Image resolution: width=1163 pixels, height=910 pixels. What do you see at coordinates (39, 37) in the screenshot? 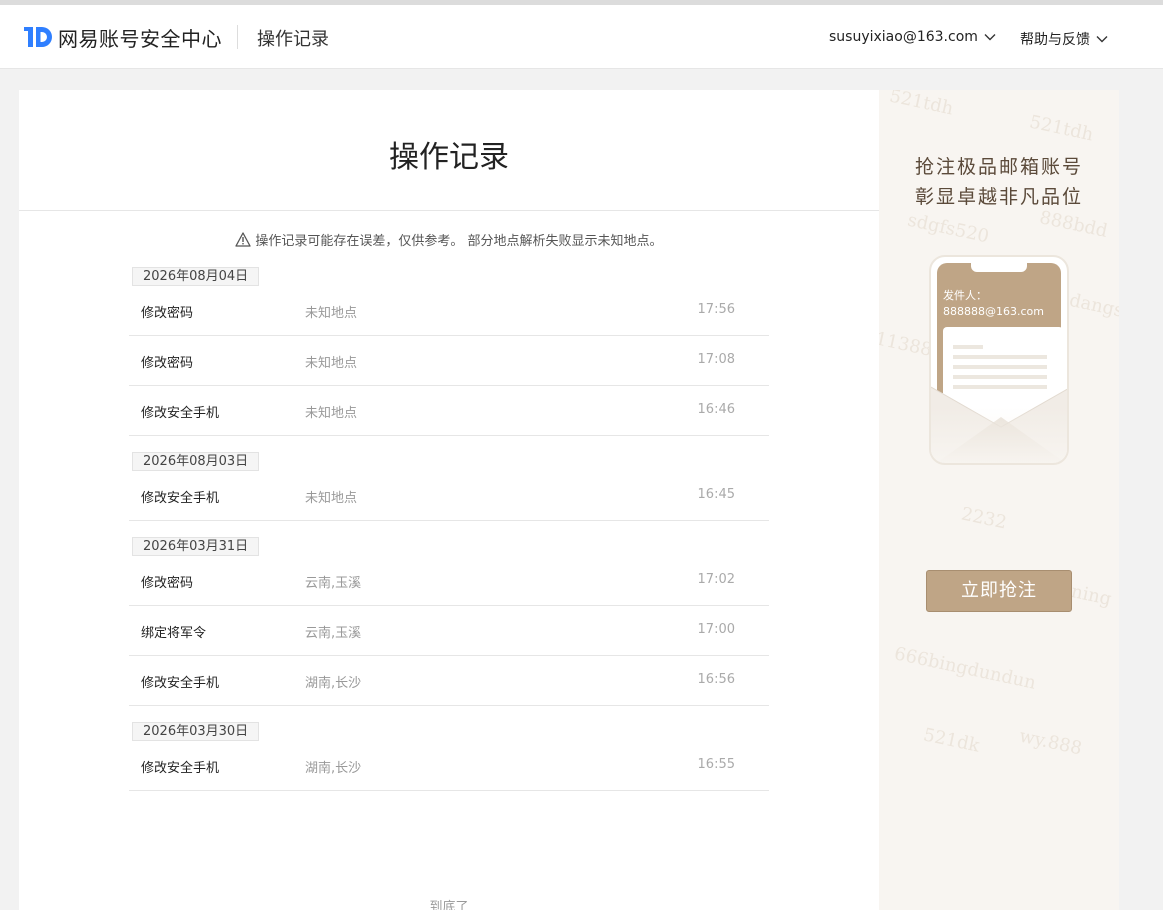
I see `netease-id-logo-icon` at bounding box center [39, 37].